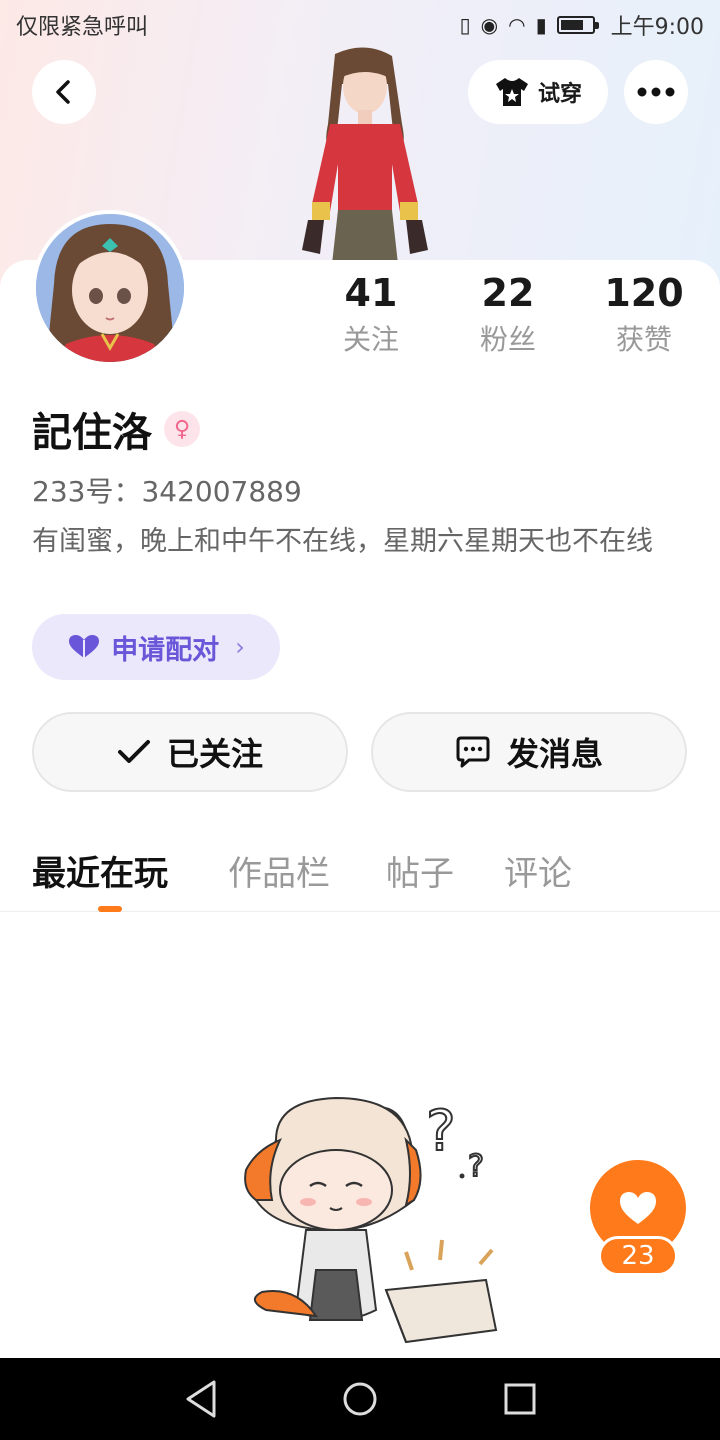 The image size is (720, 1440). I want to click on avatar-3d-figure, so click(365, 155).